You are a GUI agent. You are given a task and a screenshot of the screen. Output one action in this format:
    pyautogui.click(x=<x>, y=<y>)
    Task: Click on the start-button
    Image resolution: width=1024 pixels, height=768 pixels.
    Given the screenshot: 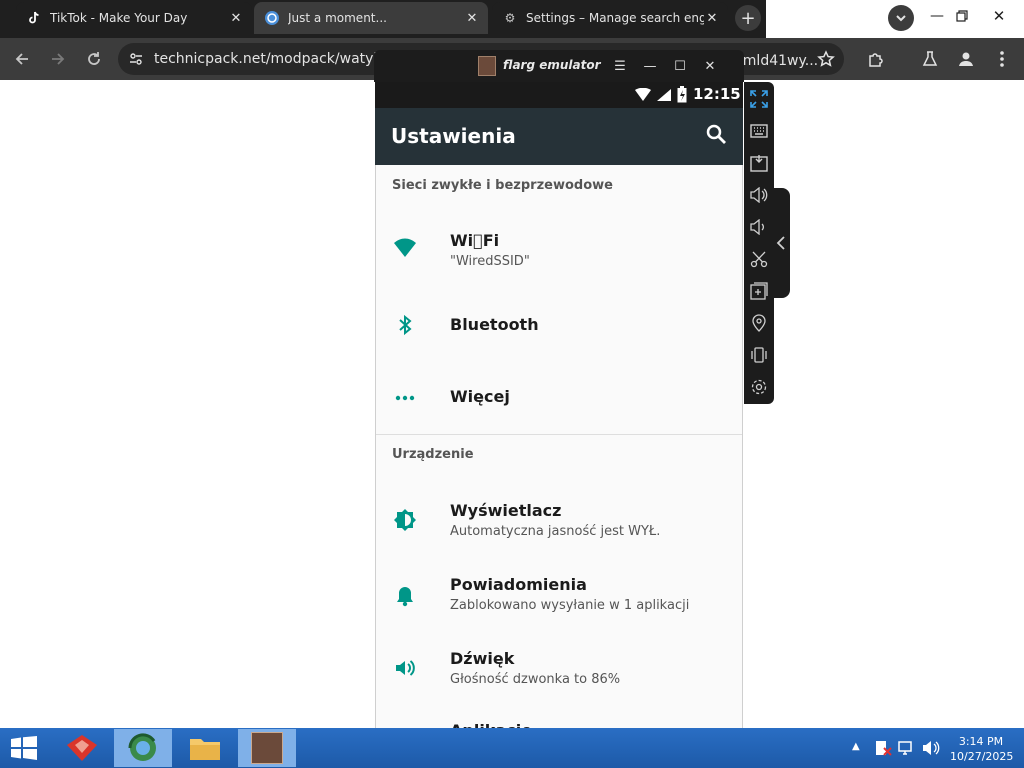 What is the action you would take?
    pyautogui.click(x=24, y=748)
    